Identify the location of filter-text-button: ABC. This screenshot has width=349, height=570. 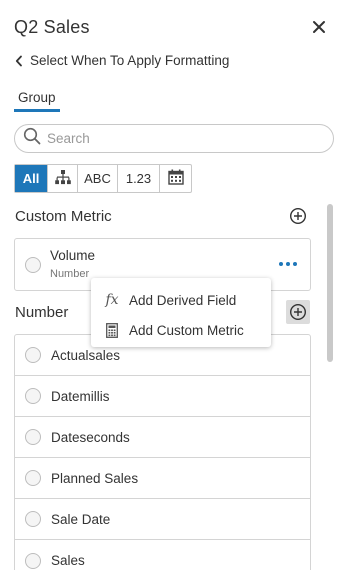
(98, 178).